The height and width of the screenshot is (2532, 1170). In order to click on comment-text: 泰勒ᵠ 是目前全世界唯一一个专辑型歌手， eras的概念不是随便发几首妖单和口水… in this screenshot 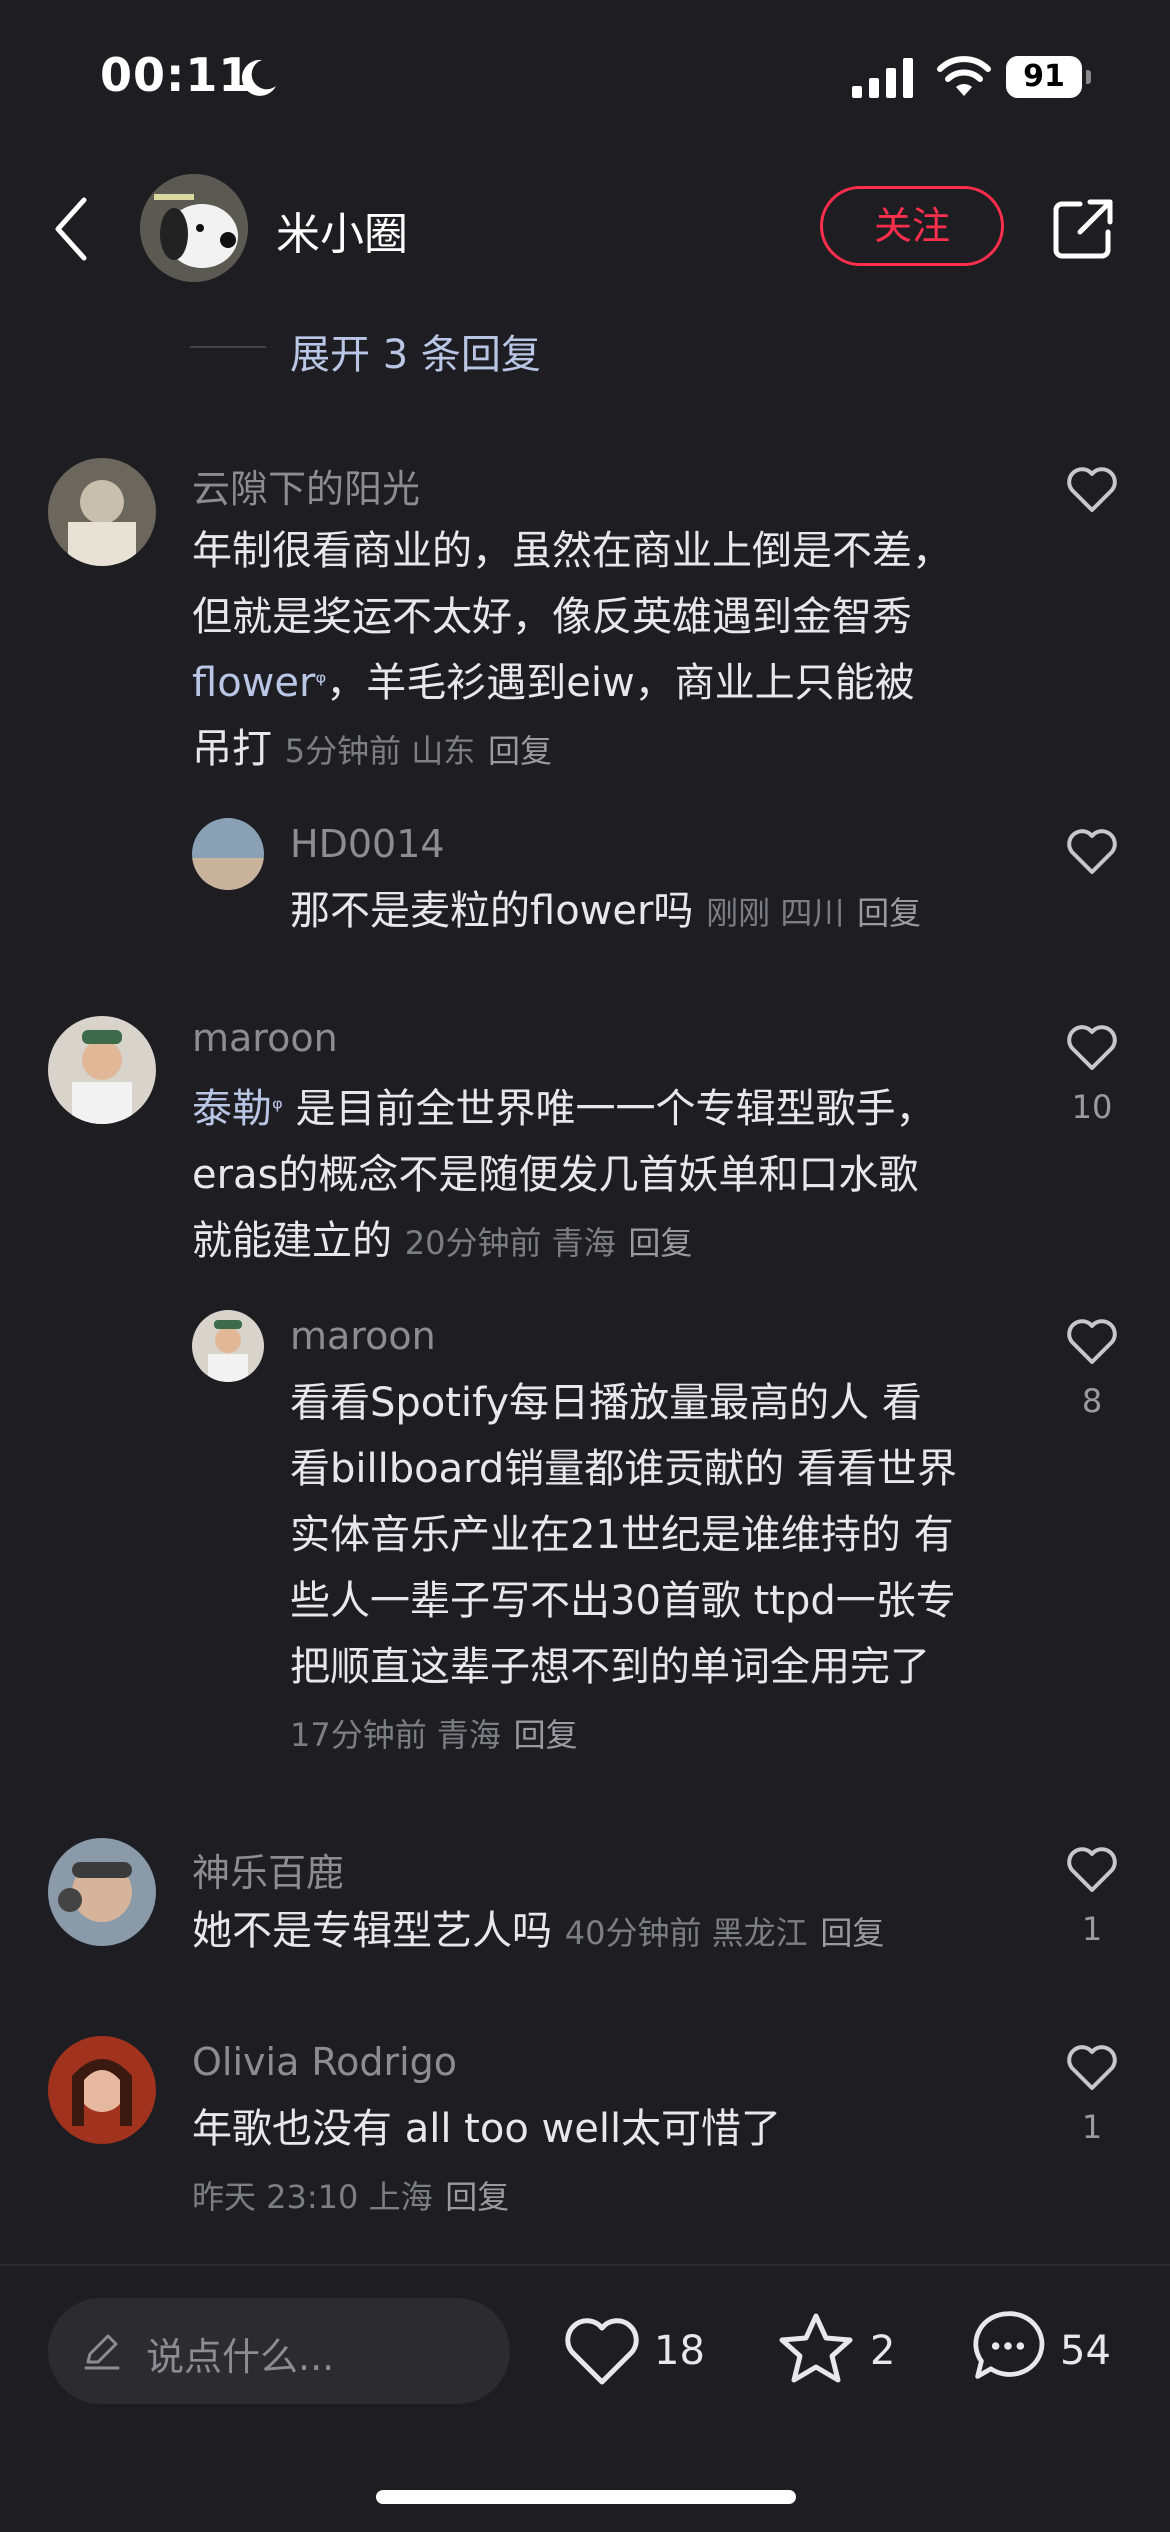, I will do `click(602, 1176)`.